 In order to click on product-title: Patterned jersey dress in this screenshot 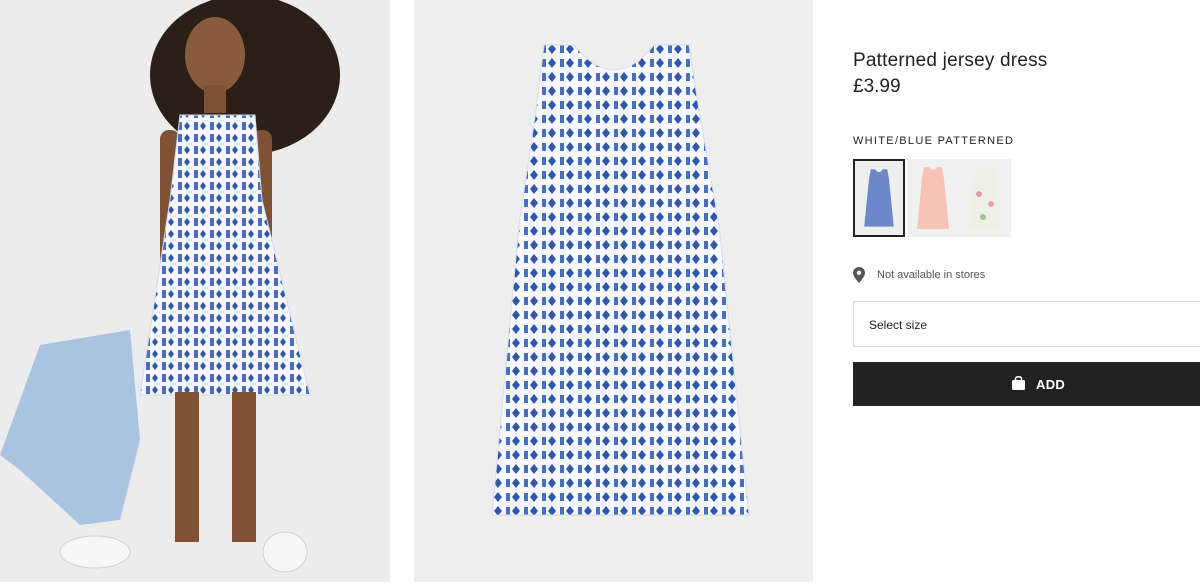, I will do `click(950, 60)`.